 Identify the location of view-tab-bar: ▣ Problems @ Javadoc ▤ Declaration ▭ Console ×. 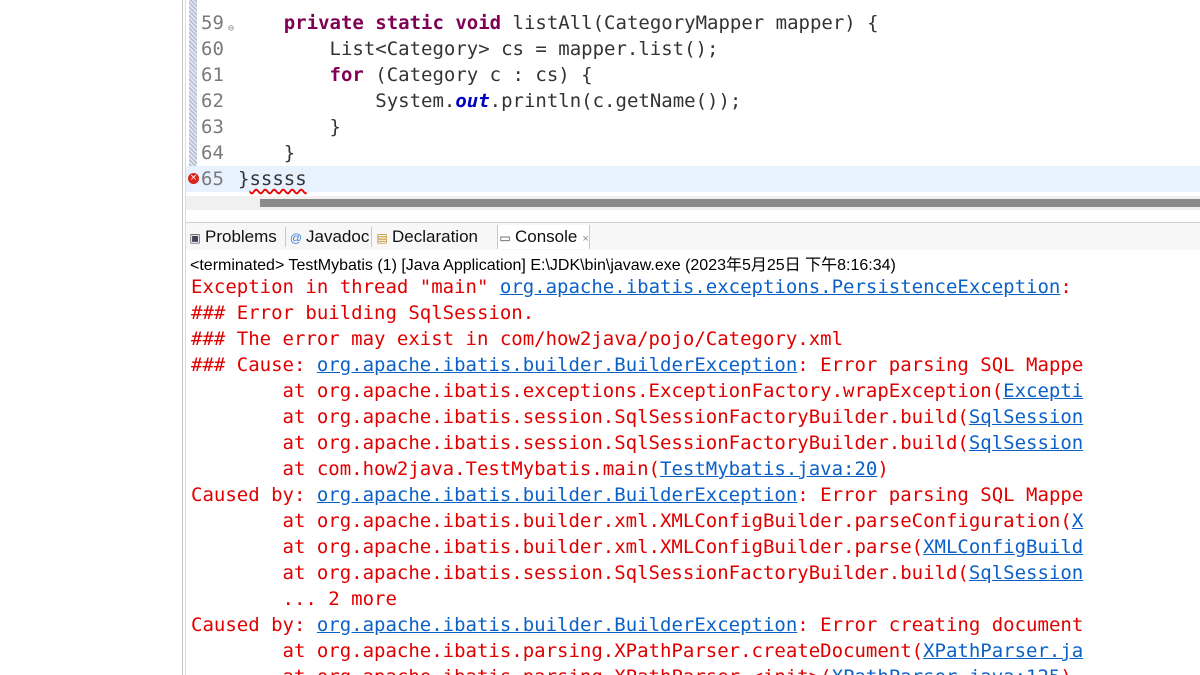
(693, 236).